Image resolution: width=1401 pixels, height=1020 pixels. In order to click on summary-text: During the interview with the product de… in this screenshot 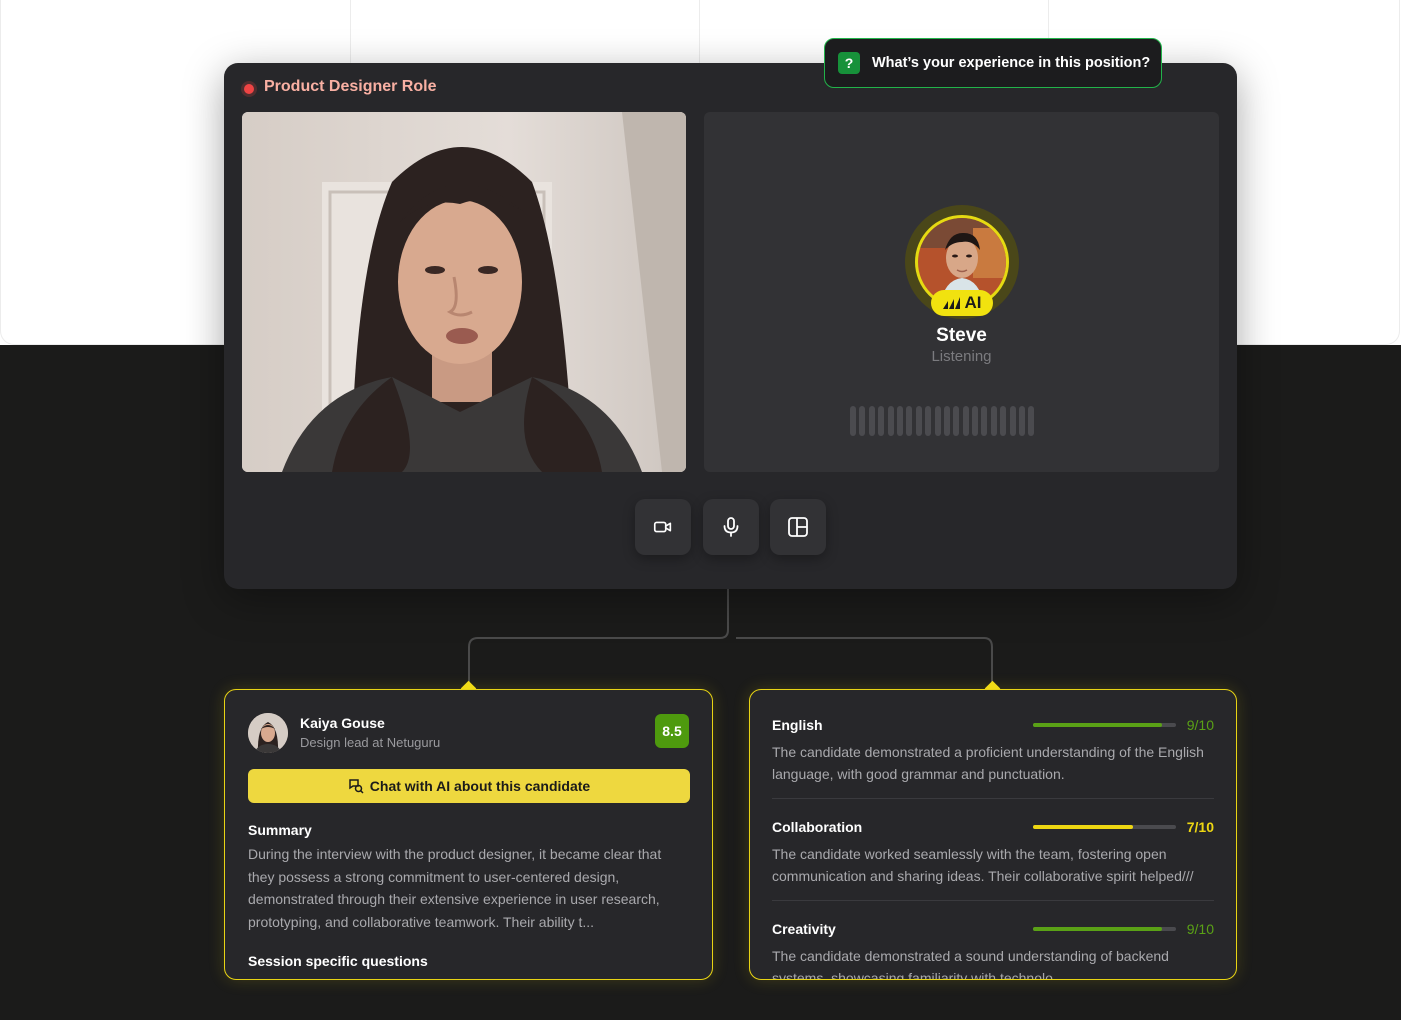, I will do `click(455, 888)`.